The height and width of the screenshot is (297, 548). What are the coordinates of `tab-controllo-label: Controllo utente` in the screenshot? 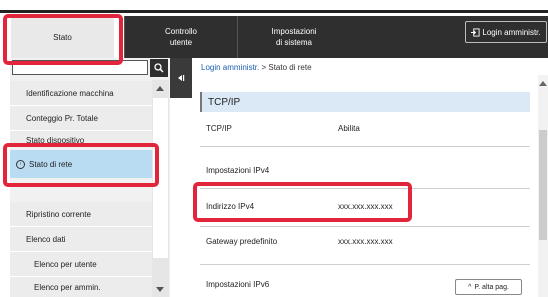 It's located at (180, 37).